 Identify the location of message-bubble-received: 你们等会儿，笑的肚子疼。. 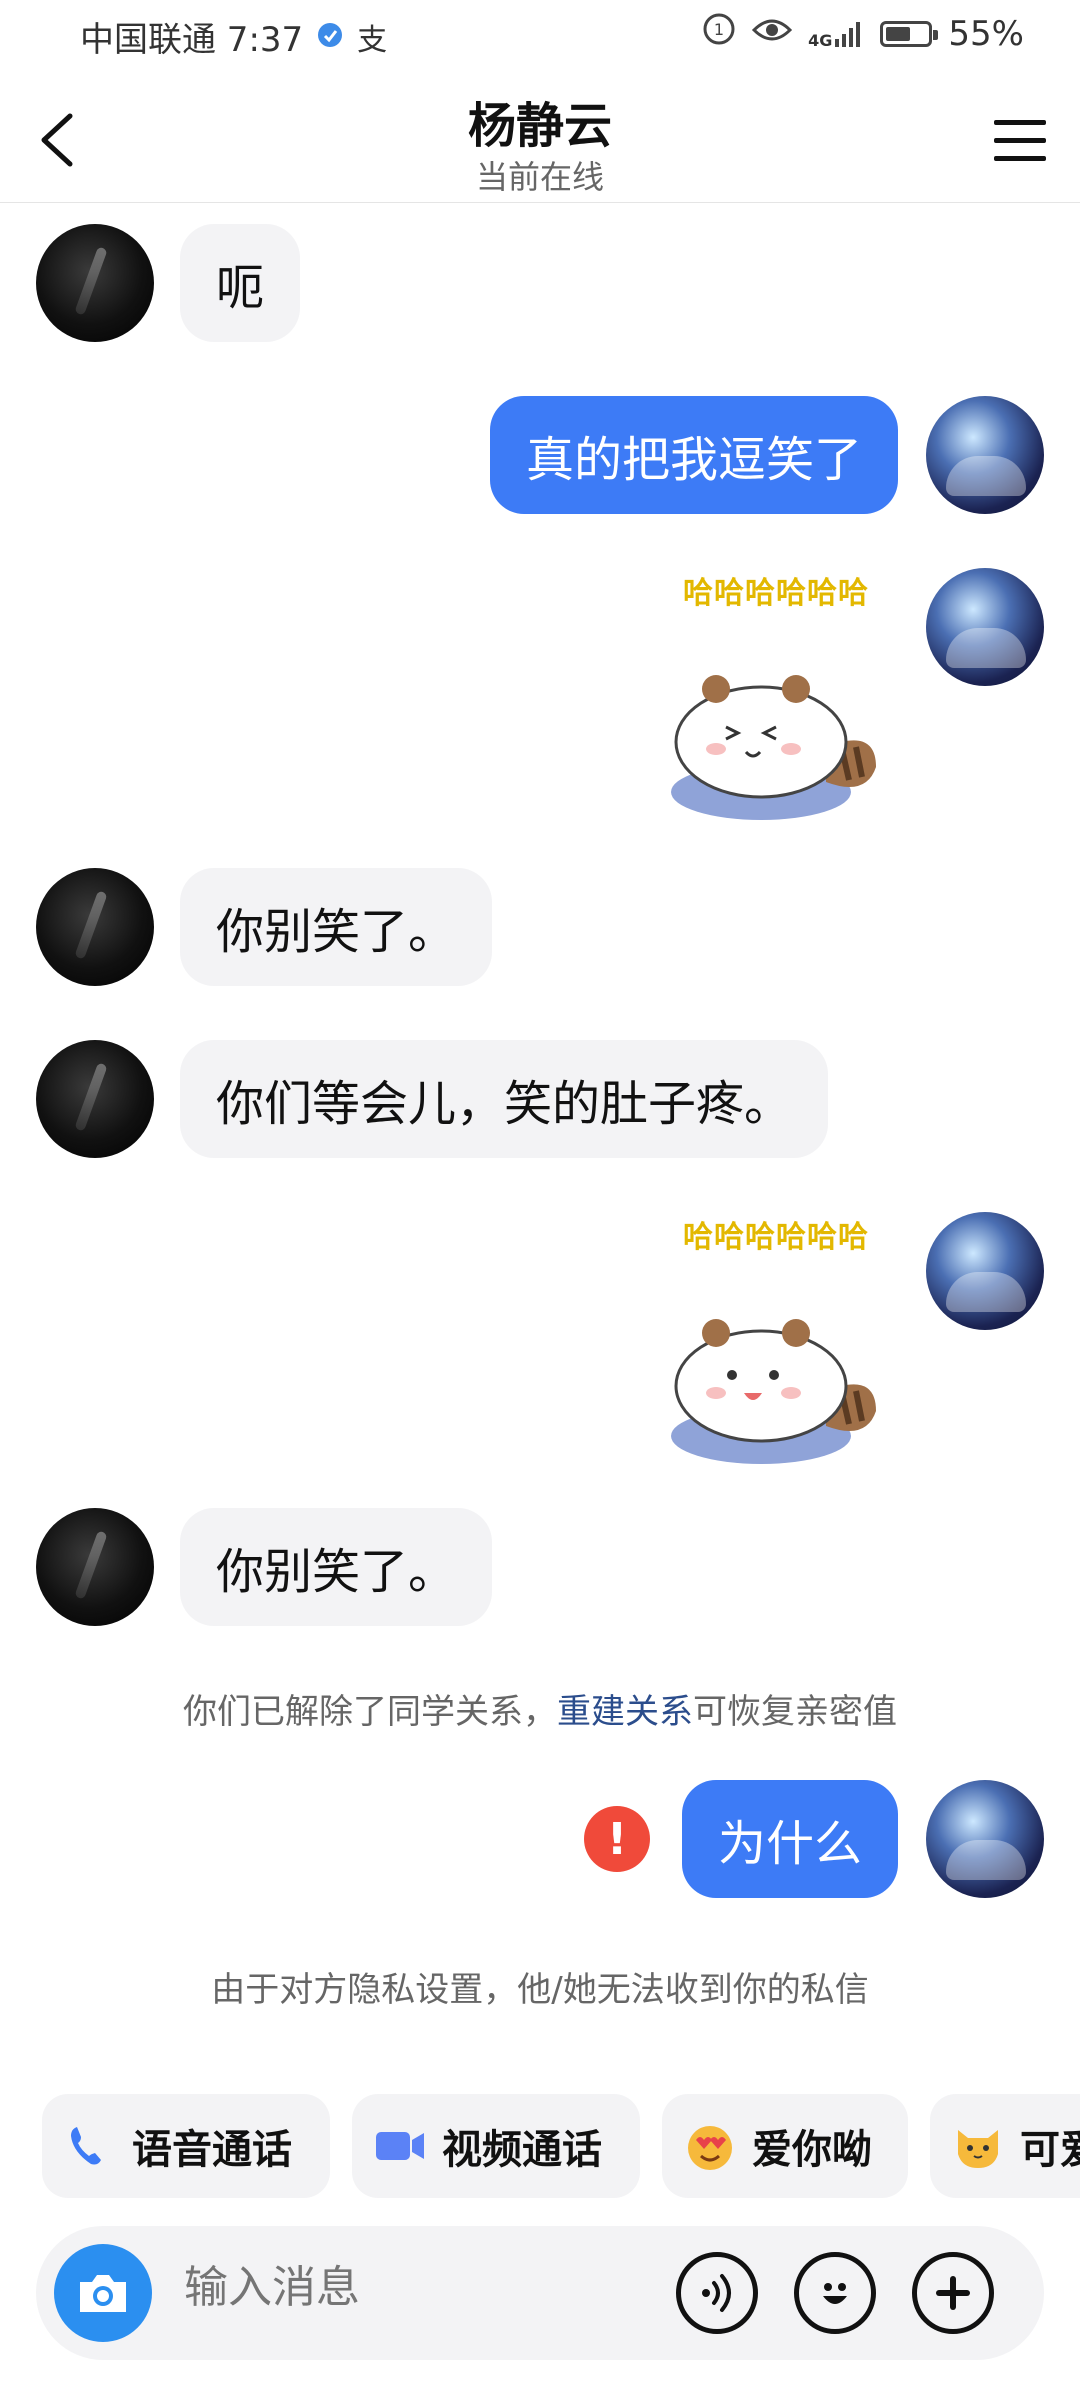
(504, 1099).